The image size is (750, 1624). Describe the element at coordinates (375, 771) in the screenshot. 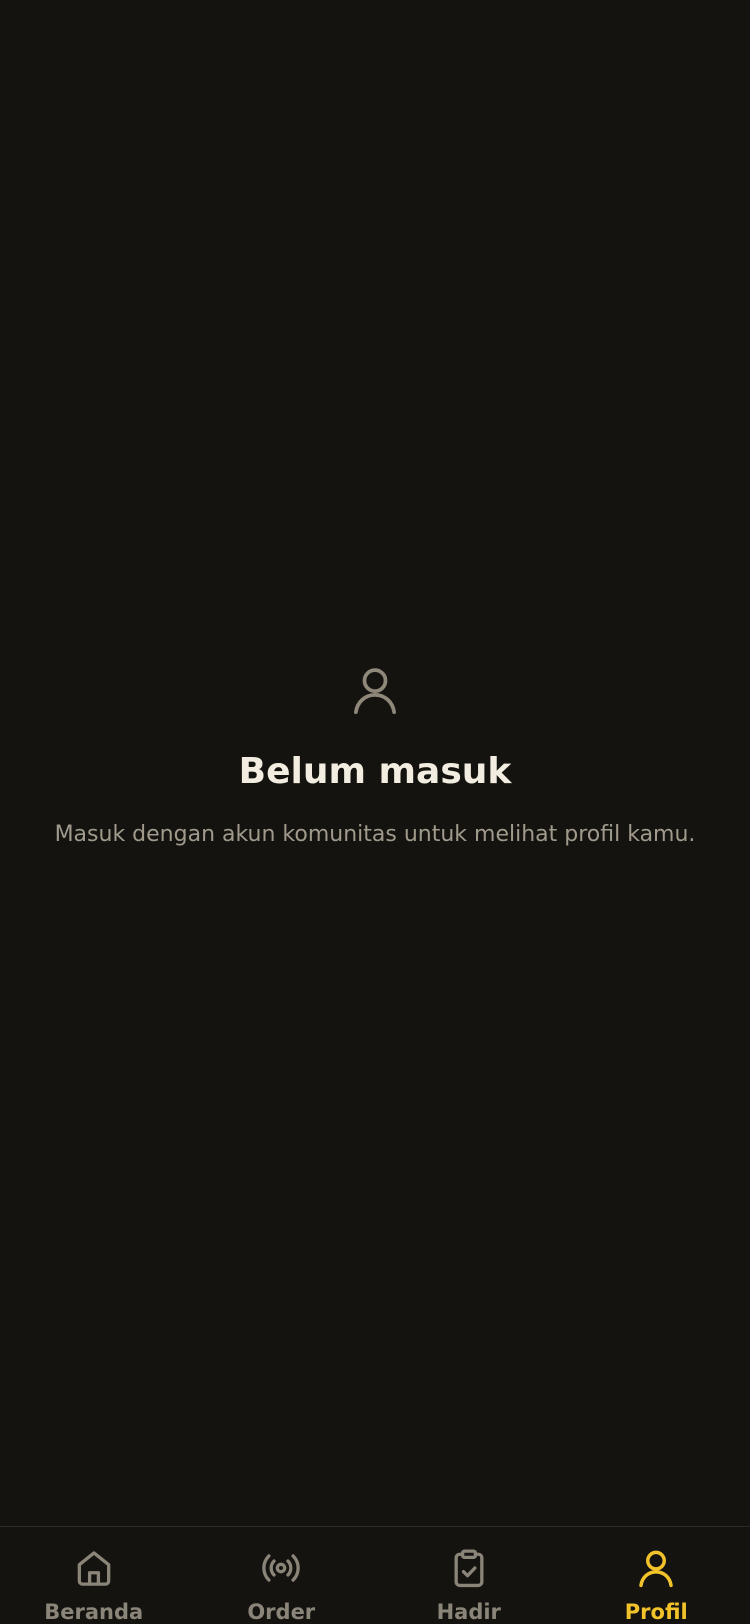

I see `empty-state-title: Belum masuk` at that location.